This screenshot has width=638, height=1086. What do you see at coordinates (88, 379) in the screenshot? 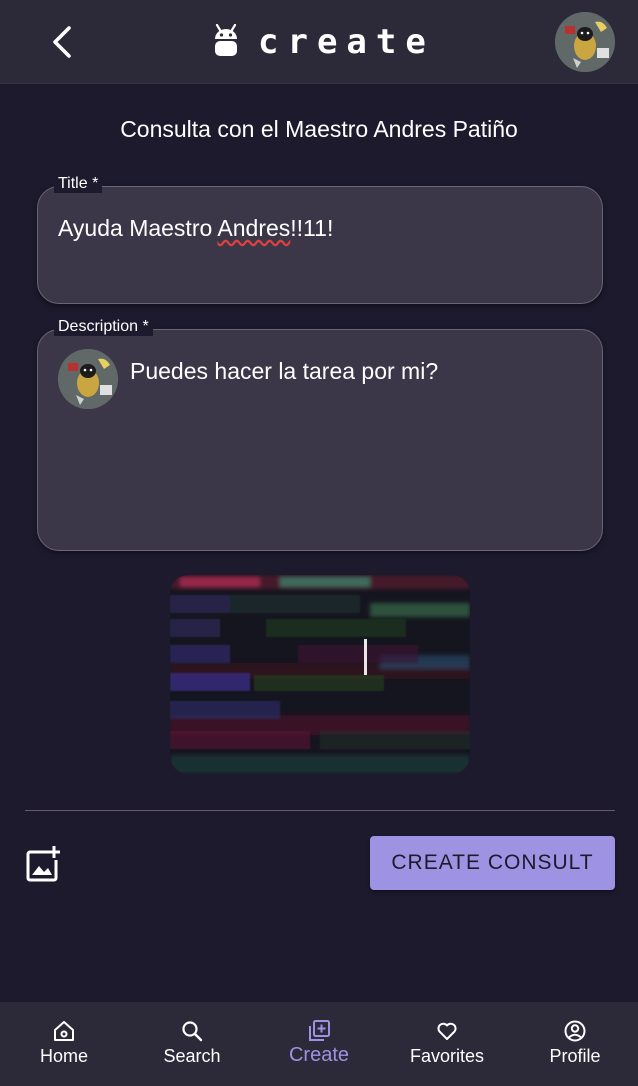
I see `description-avatar` at bounding box center [88, 379].